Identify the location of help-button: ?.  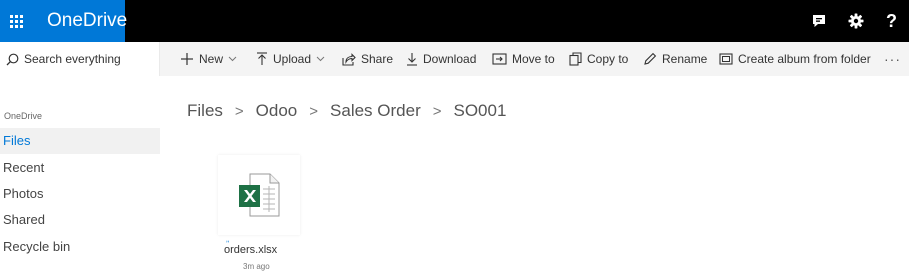
(891, 21).